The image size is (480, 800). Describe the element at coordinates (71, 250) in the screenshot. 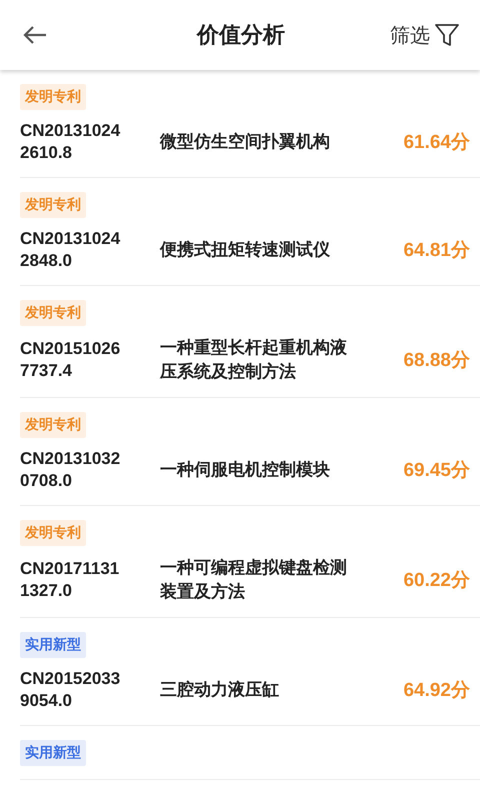

I see `patent-number: CN201310242848.0` at that location.